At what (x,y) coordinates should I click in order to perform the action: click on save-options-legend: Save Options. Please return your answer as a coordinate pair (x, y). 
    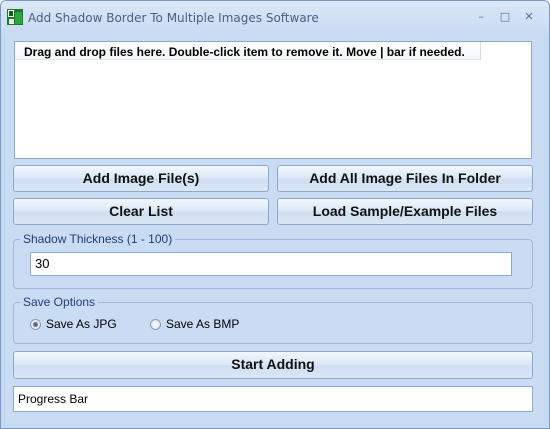
    Looking at the image, I should click on (59, 302).